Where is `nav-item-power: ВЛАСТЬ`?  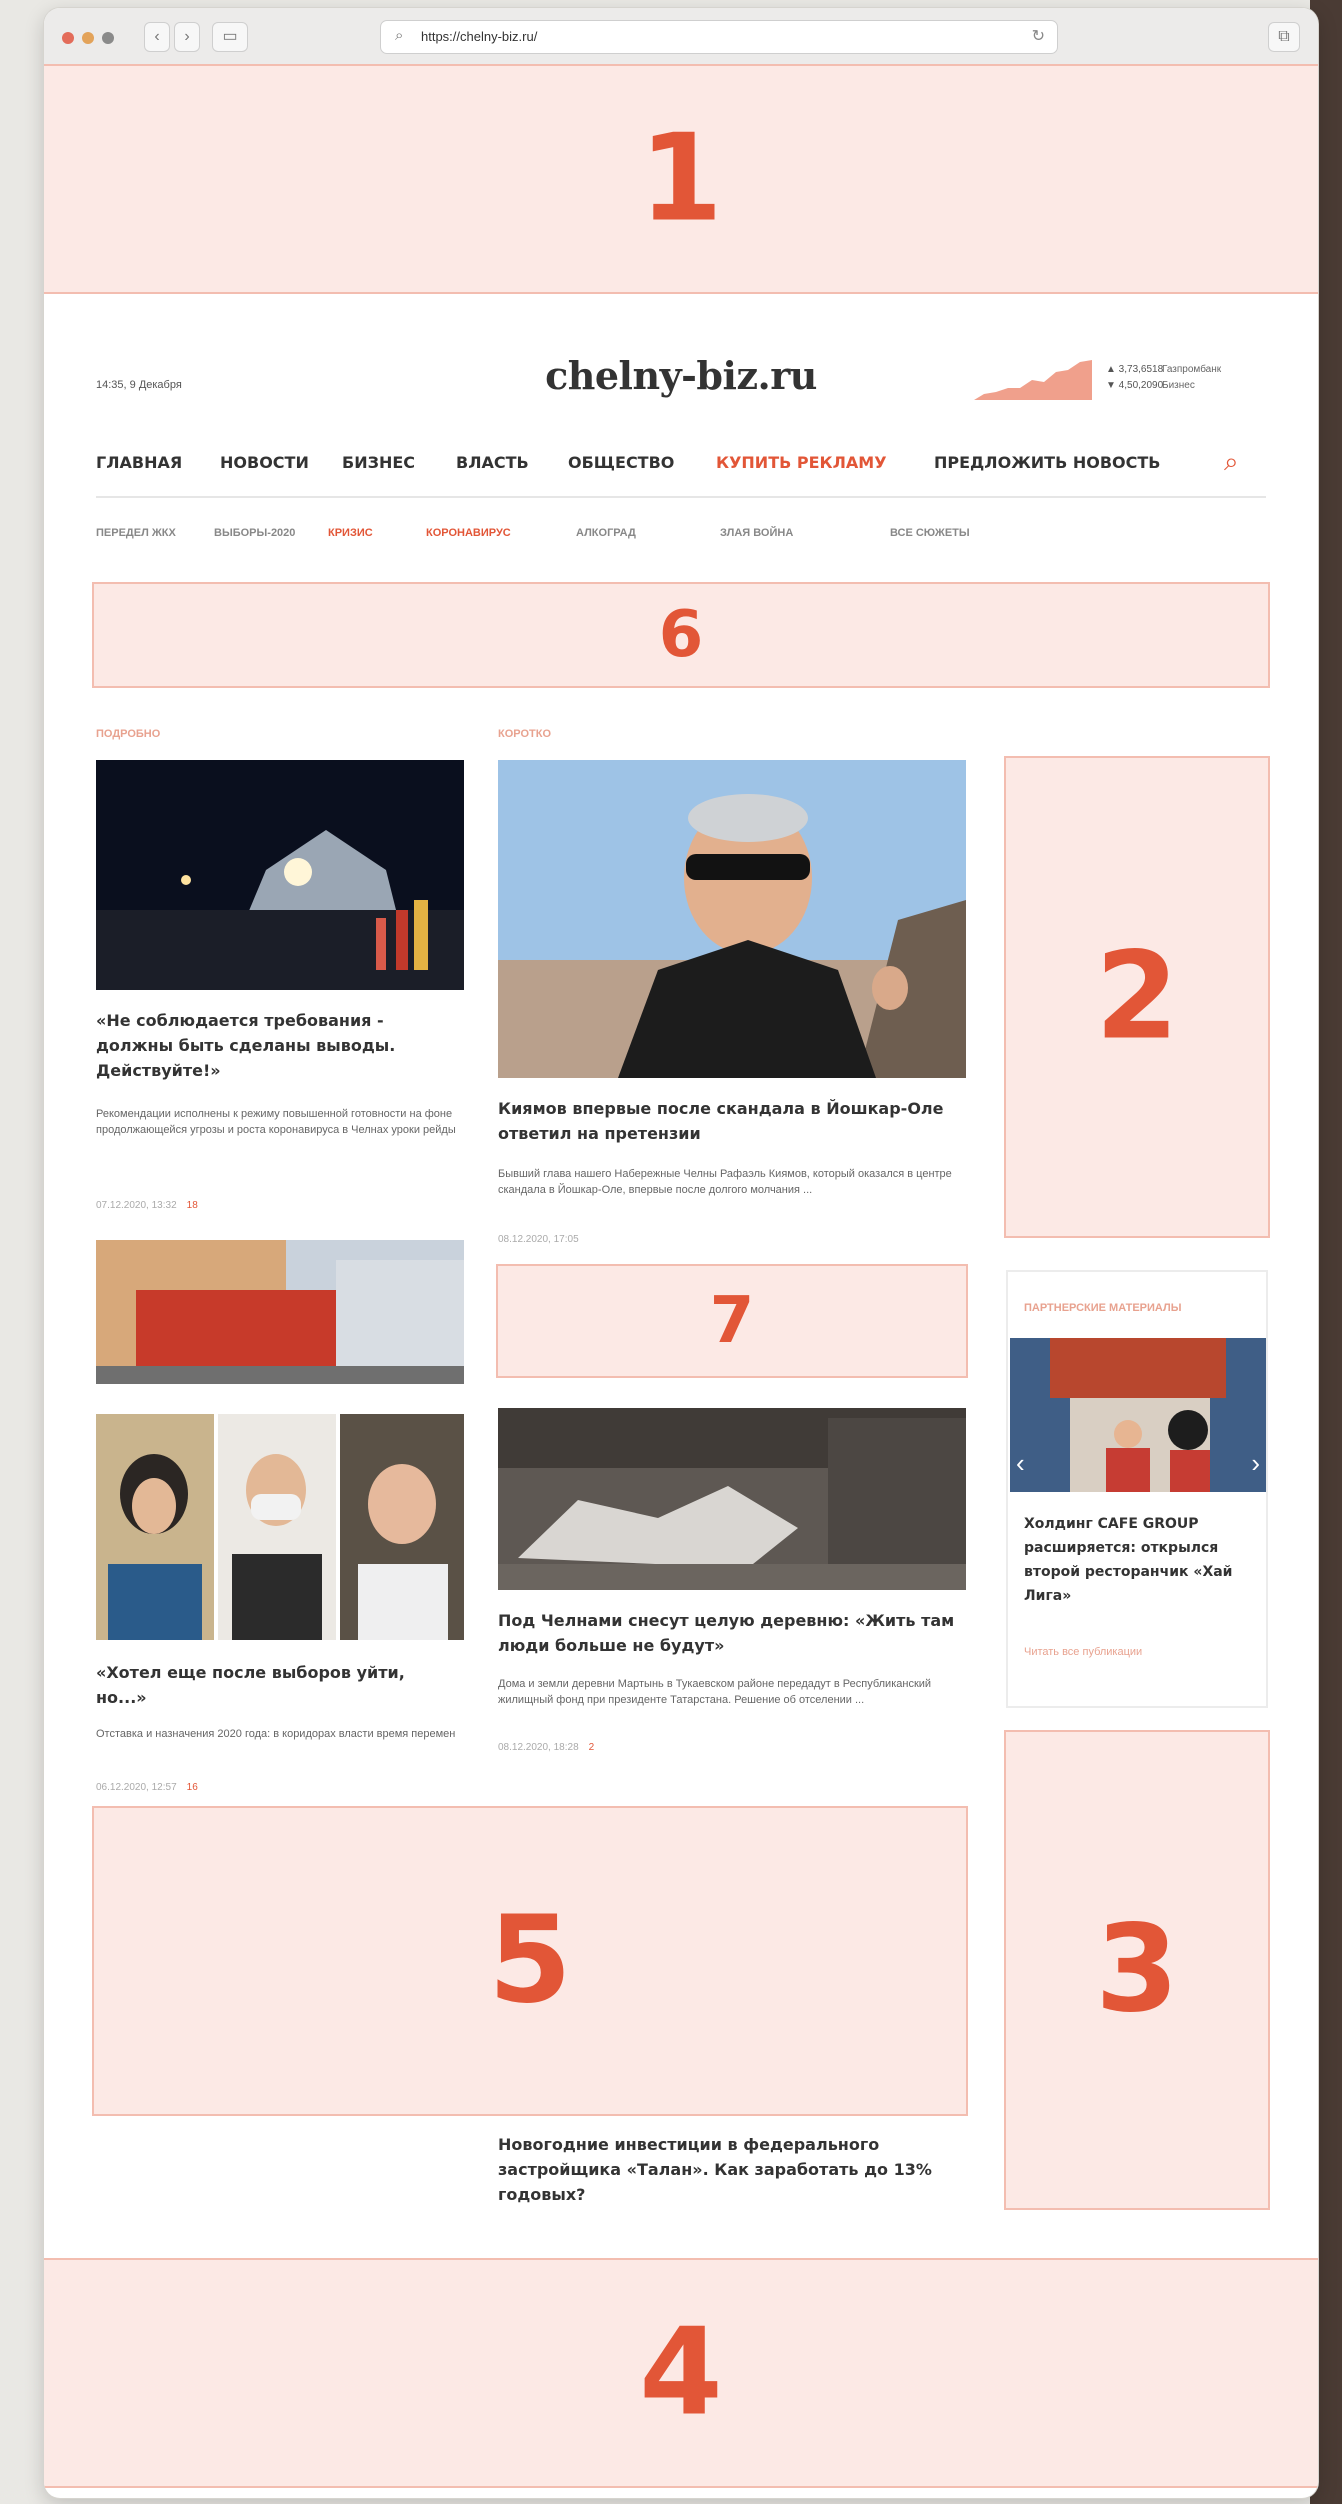 nav-item-power: ВЛАСТЬ is located at coordinates (492, 462).